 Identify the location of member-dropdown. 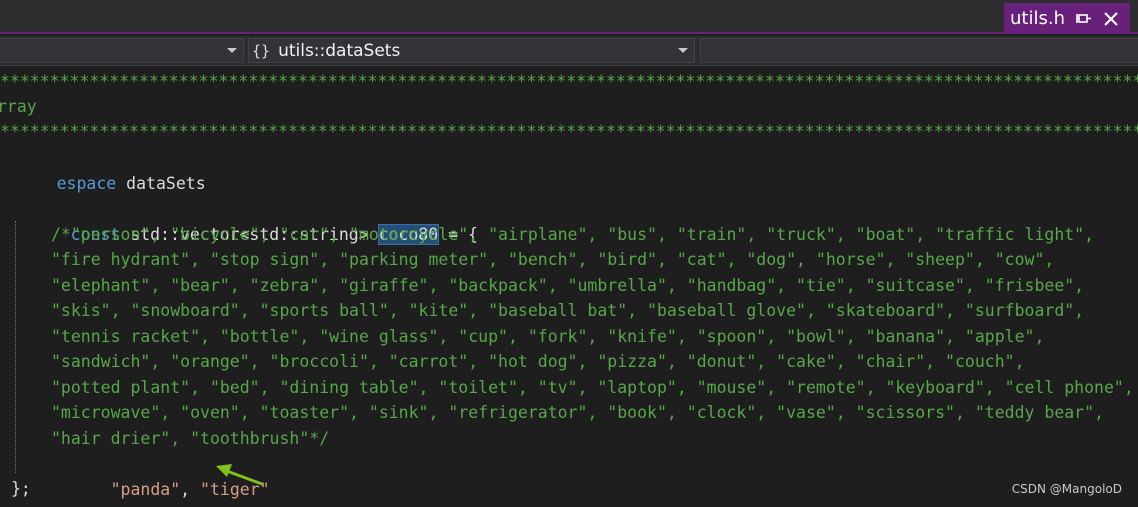
(919, 50).